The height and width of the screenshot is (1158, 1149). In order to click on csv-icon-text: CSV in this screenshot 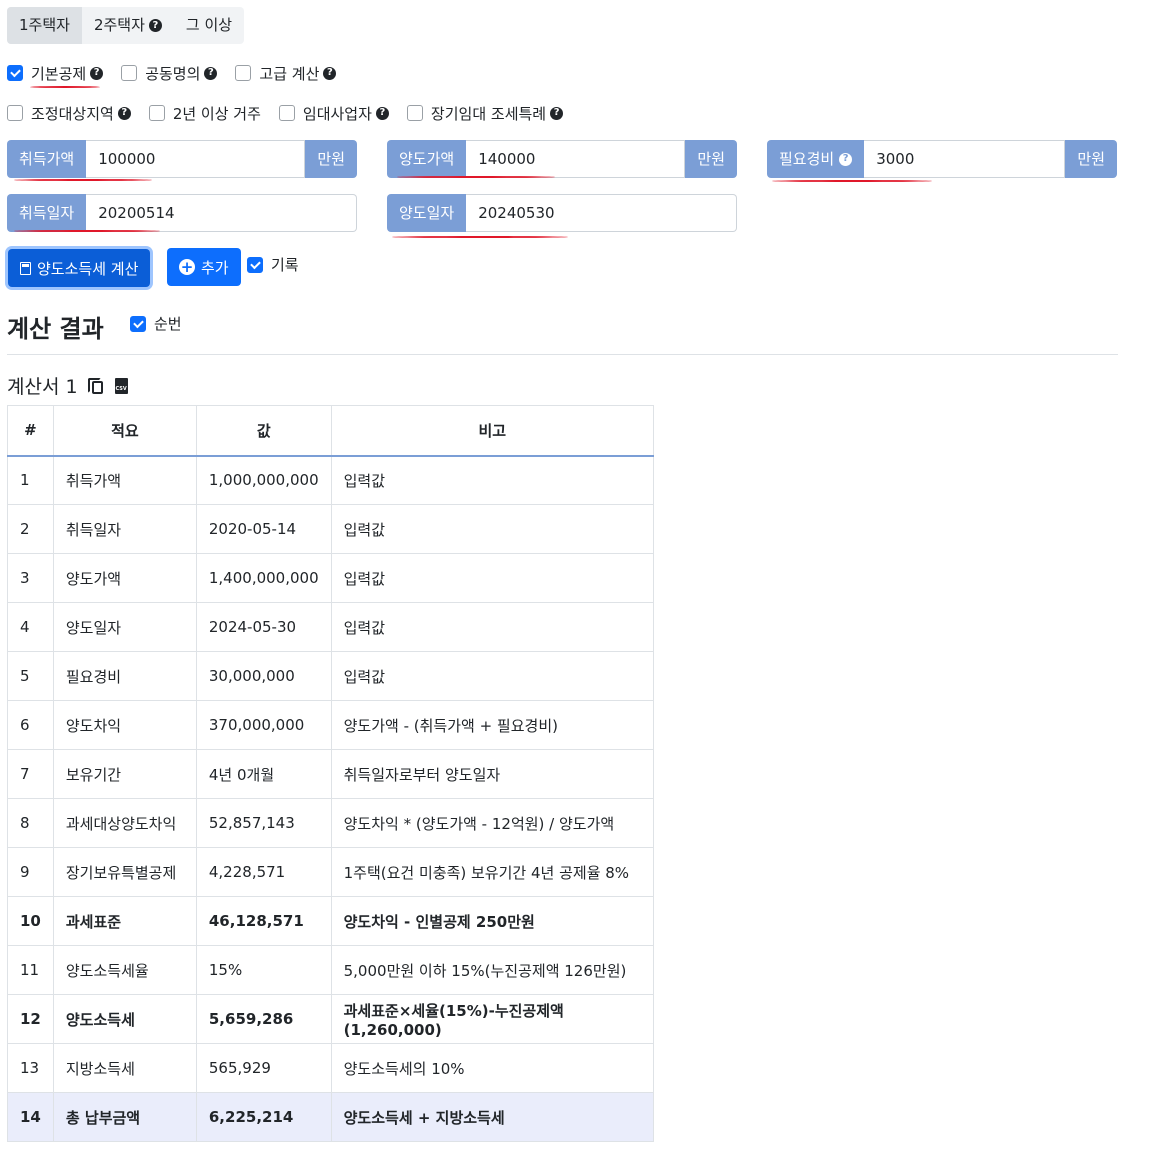, I will do `click(121, 388)`.